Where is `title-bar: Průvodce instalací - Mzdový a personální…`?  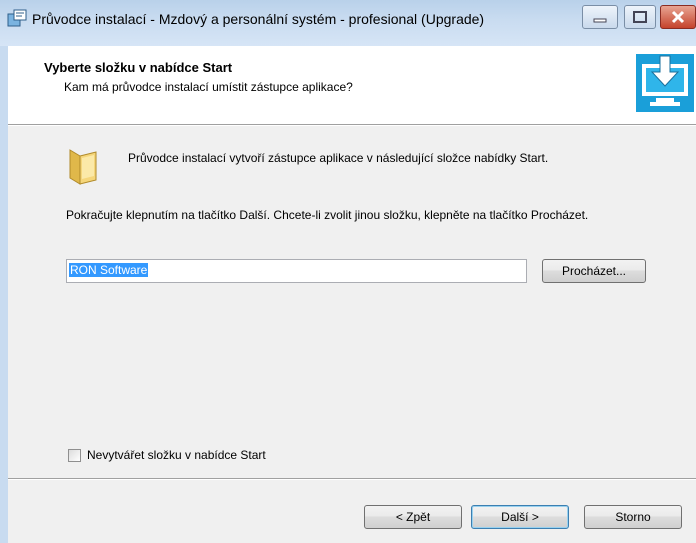 title-bar: Průvodce instalací - Mzdový a personální… is located at coordinates (348, 23).